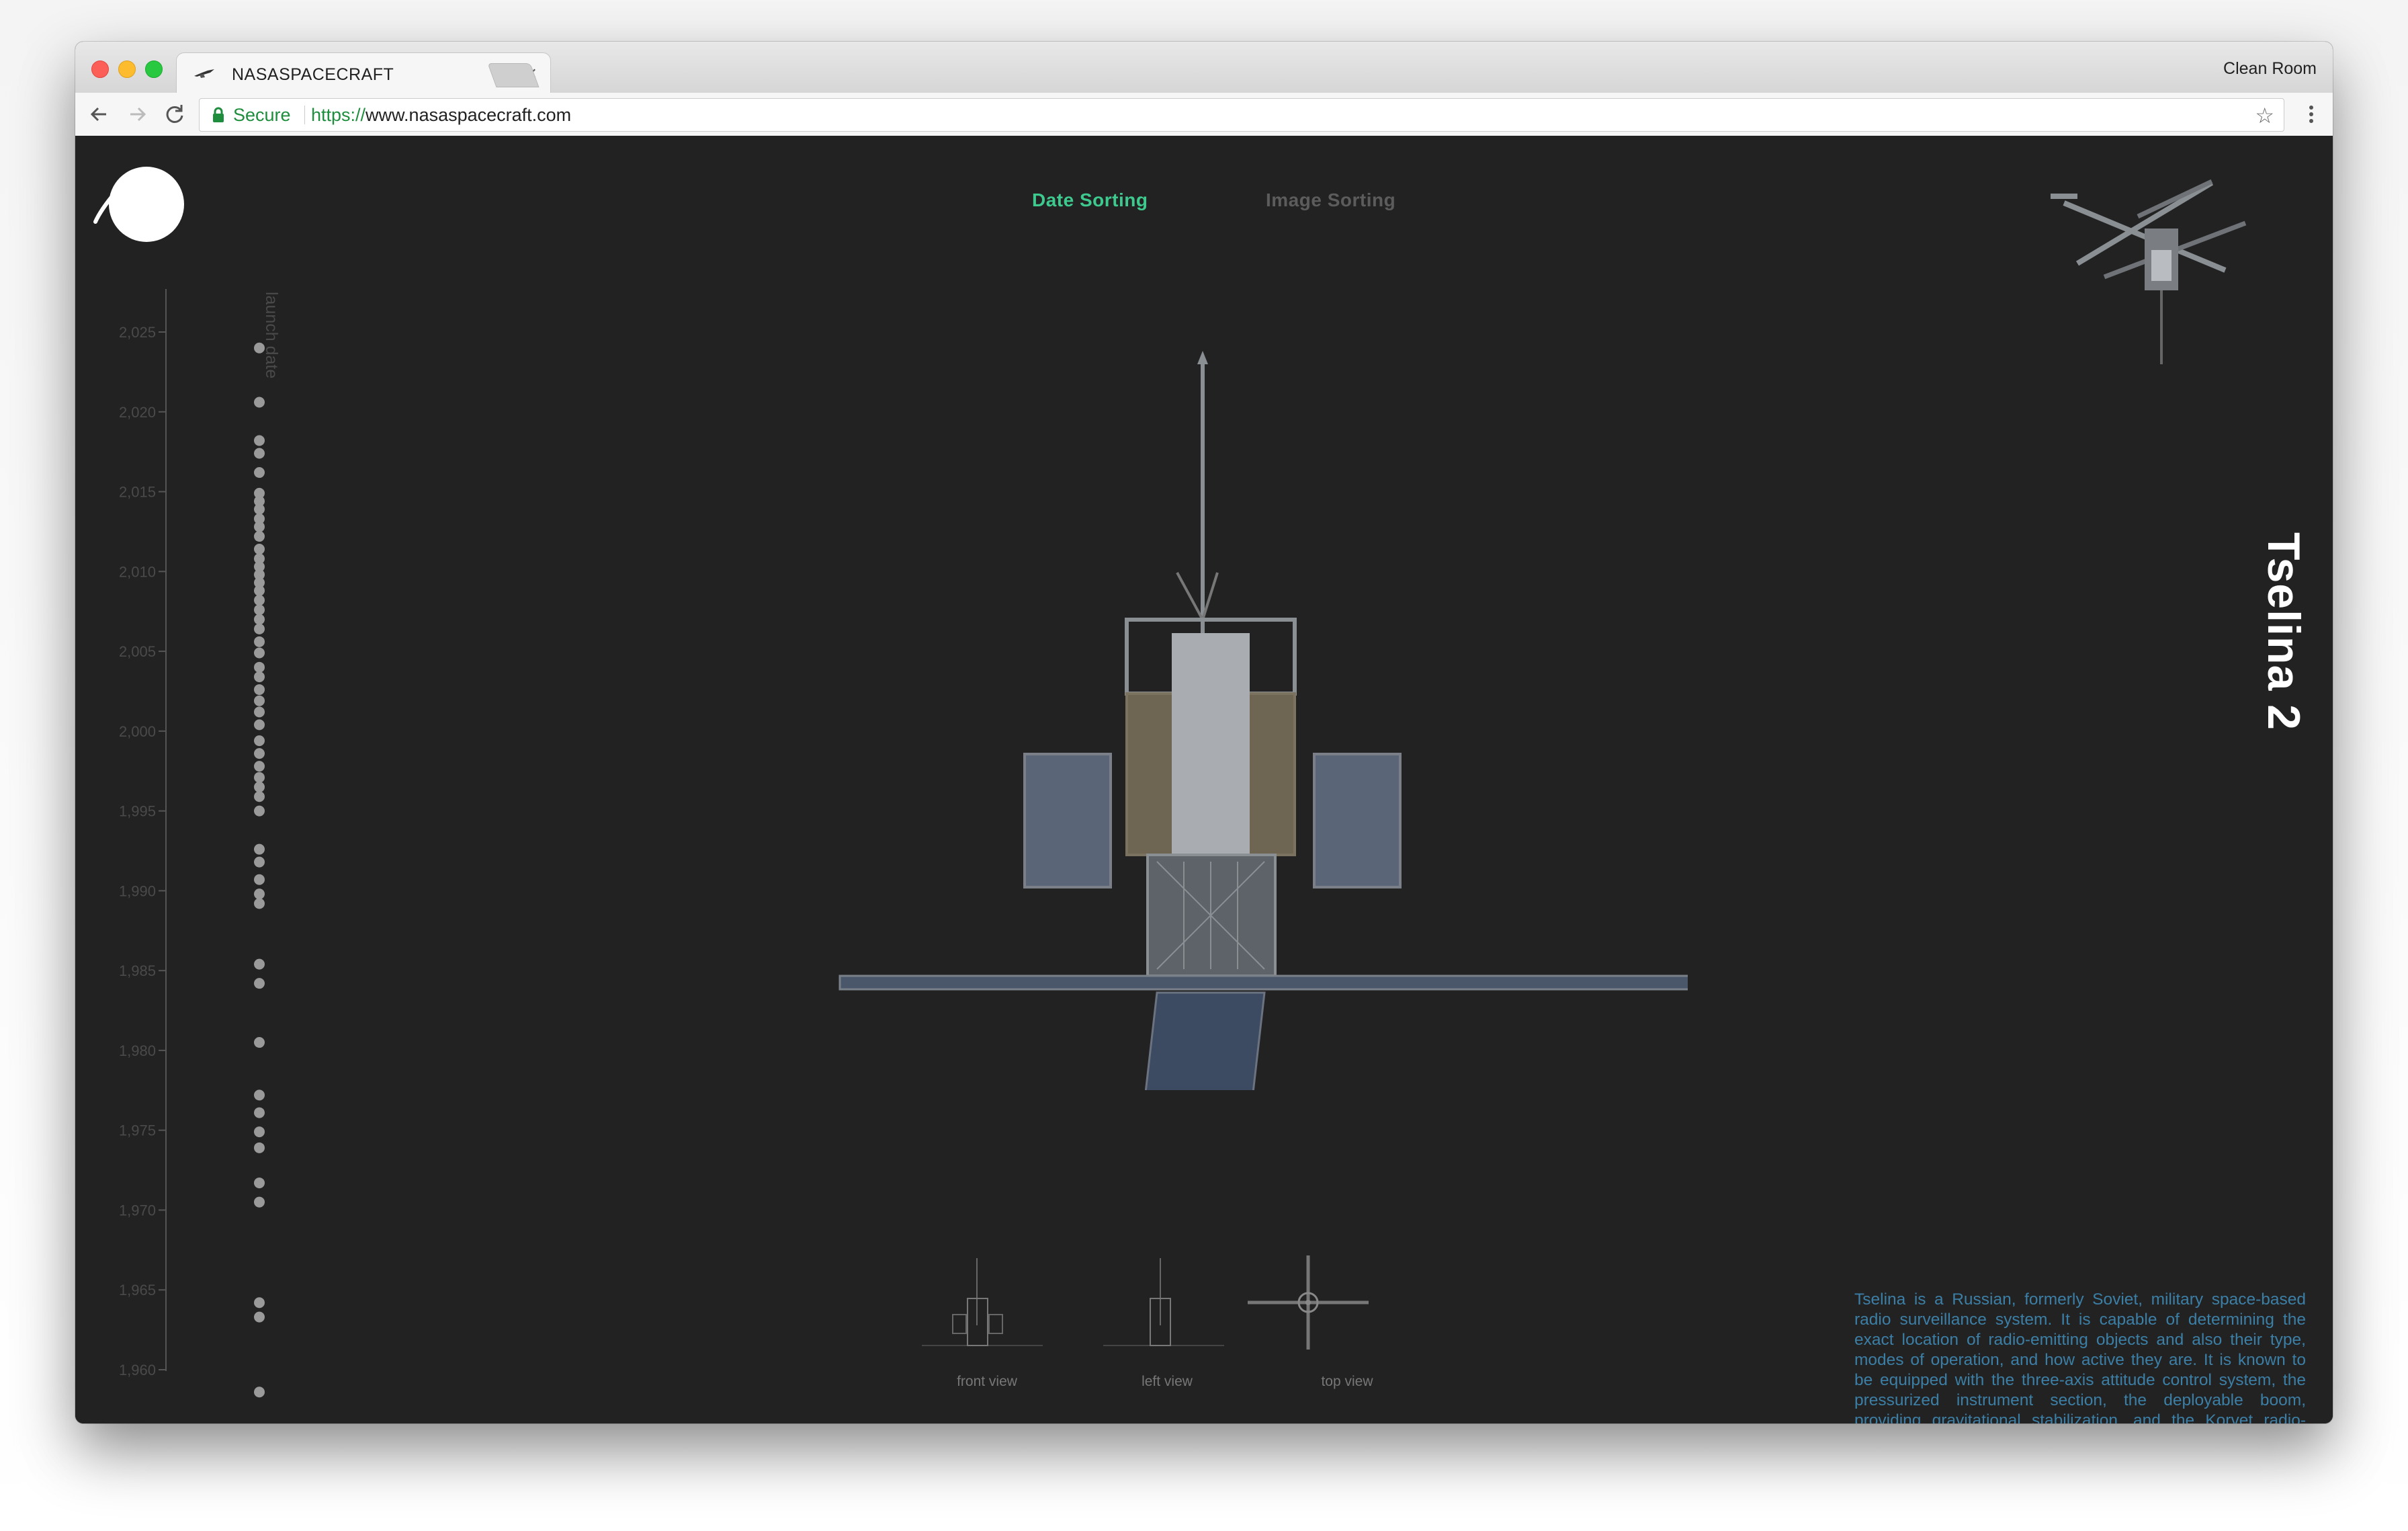  I want to click on timeline-tick-label: 2,015, so click(137, 493).